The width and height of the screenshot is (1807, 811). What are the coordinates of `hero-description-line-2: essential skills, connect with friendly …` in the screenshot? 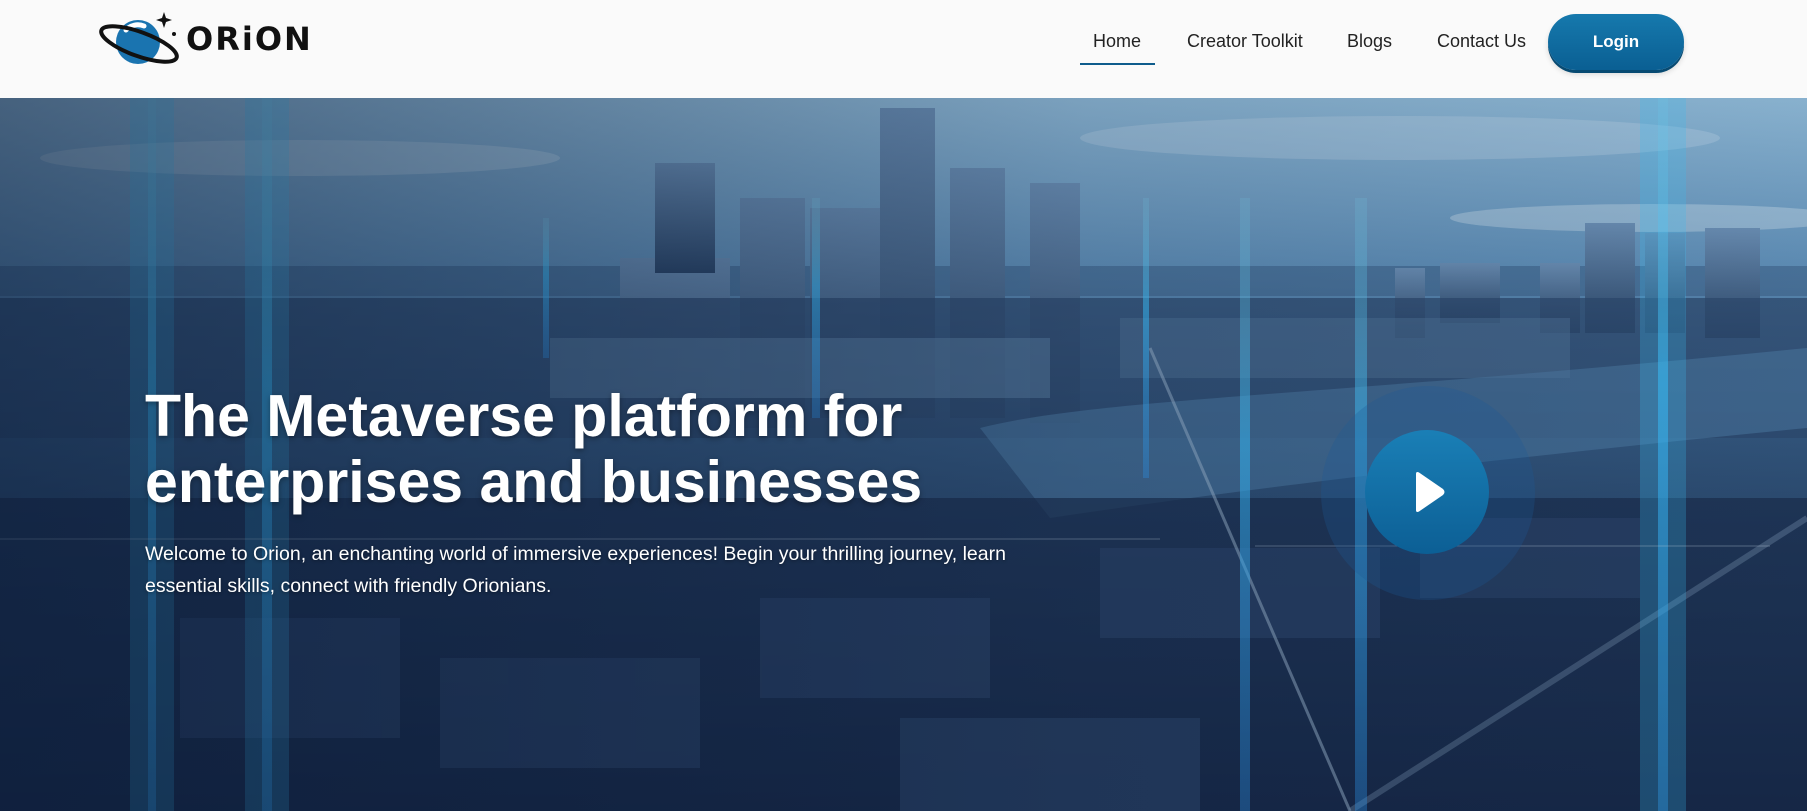 It's located at (348, 586).